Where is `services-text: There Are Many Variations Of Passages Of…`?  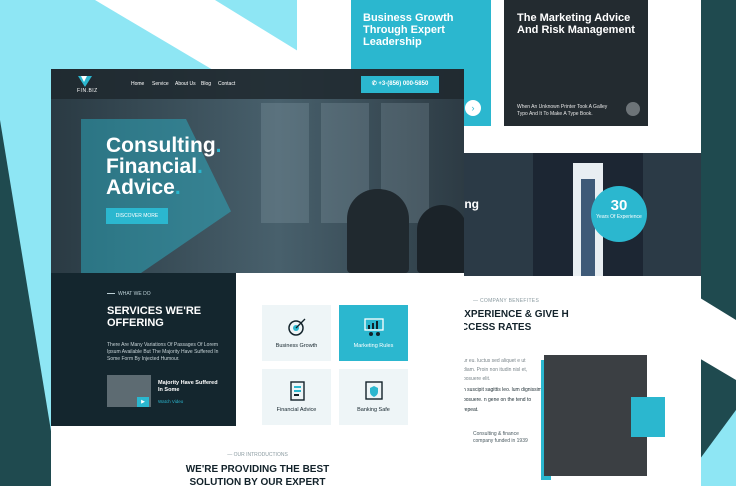
services-text: There Are Many Variations Of Passages Of… is located at coordinates (163, 352).